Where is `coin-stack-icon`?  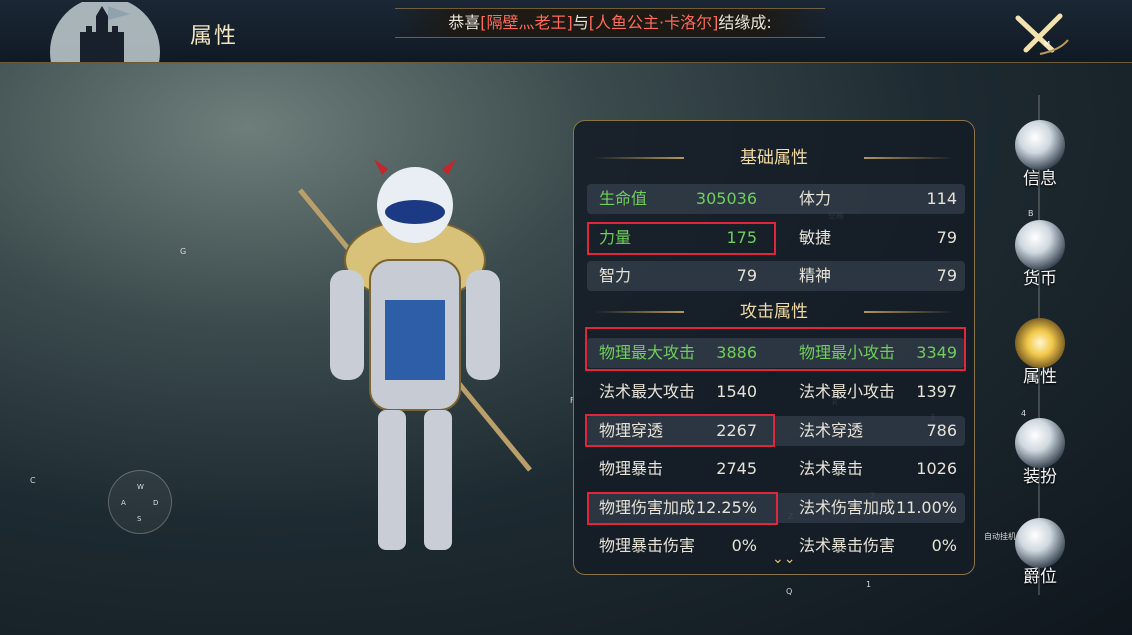 coin-stack-icon is located at coordinates (1040, 245).